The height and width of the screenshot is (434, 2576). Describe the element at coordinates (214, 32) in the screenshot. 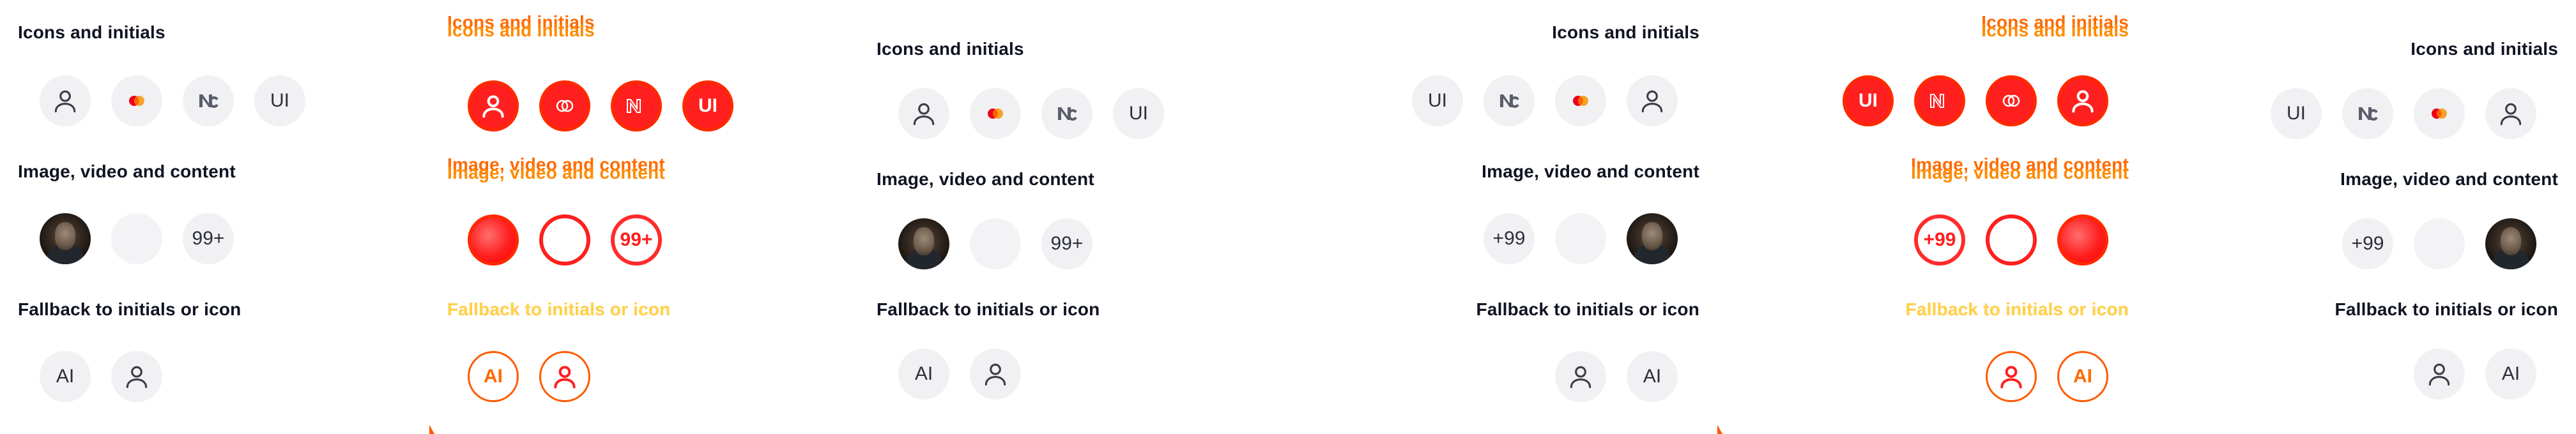

I see `section-icons-initials: Icons and initials` at that location.